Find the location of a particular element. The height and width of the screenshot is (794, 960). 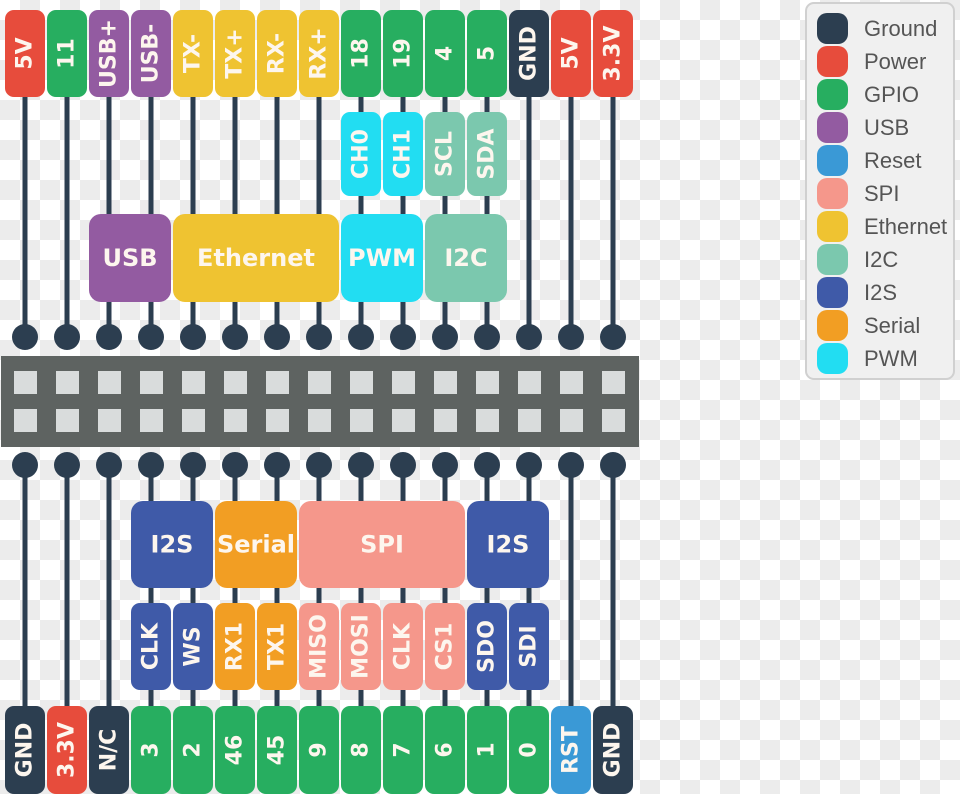

legend-item: Reset is located at coordinates (885, 160).